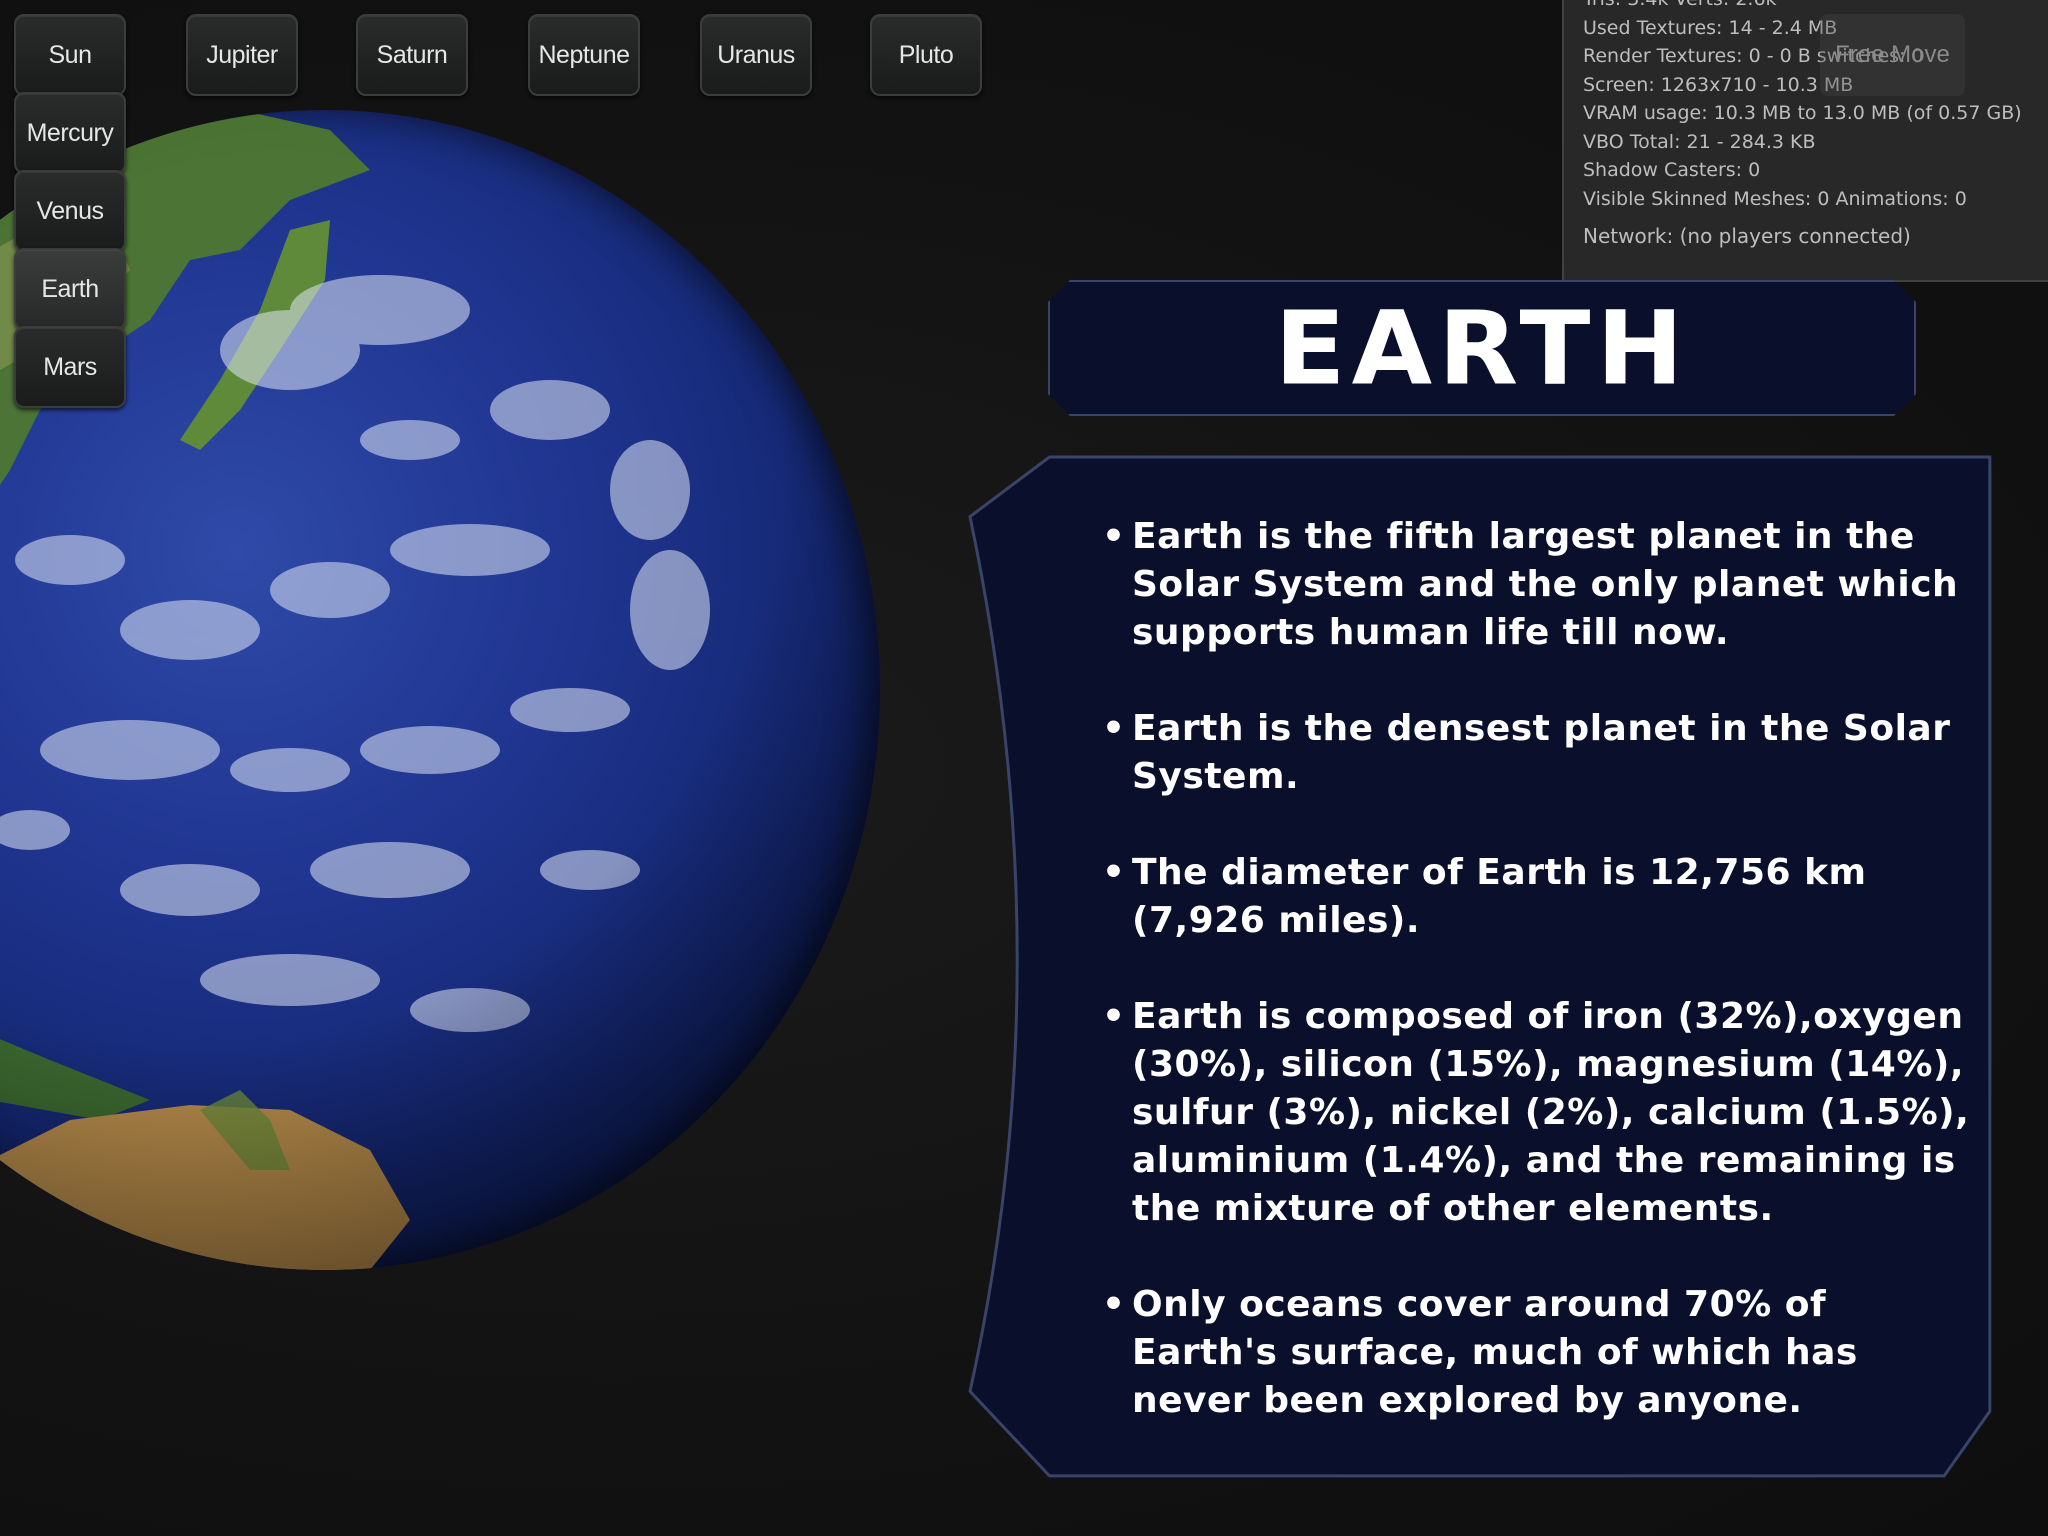 The height and width of the screenshot is (1536, 2048). I want to click on stats-screen: Screen: 1263x710 - 10.3 MB, so click(1718, 84).